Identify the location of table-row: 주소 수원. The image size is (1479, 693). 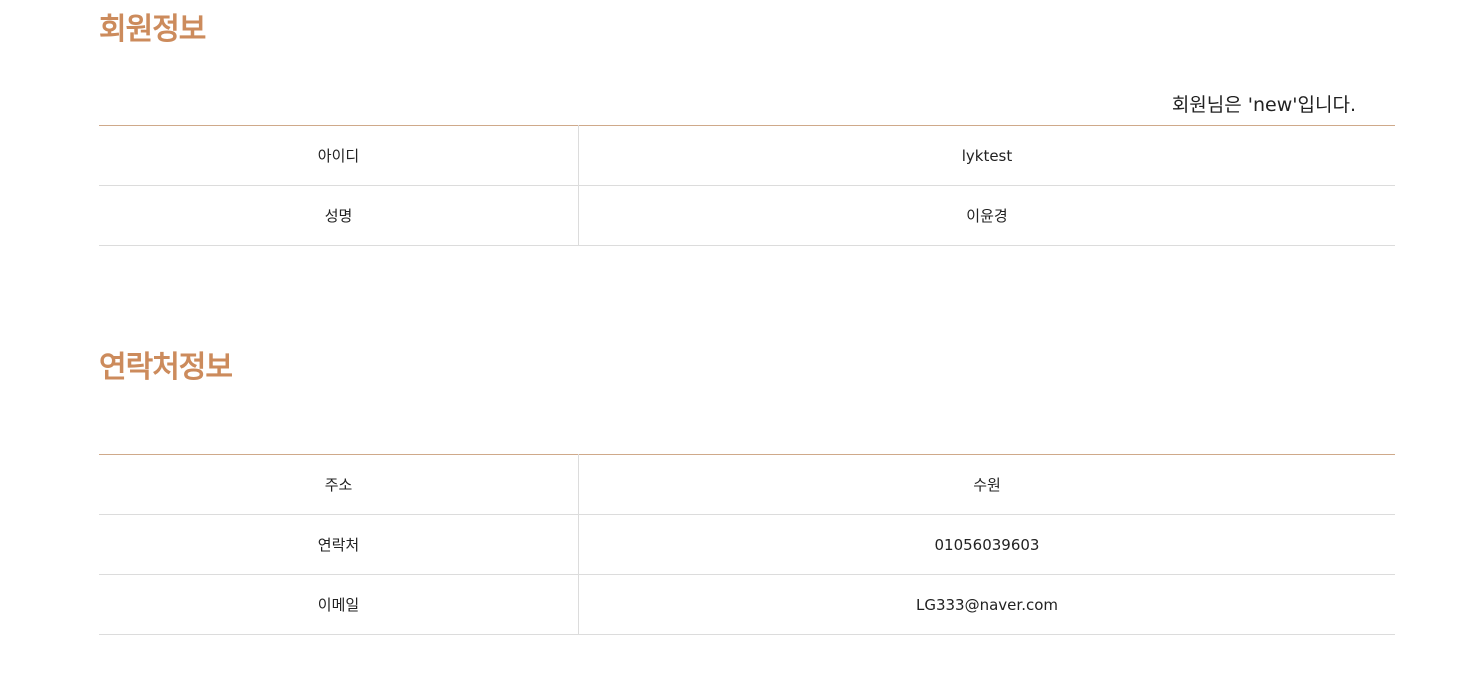
(747, 484).